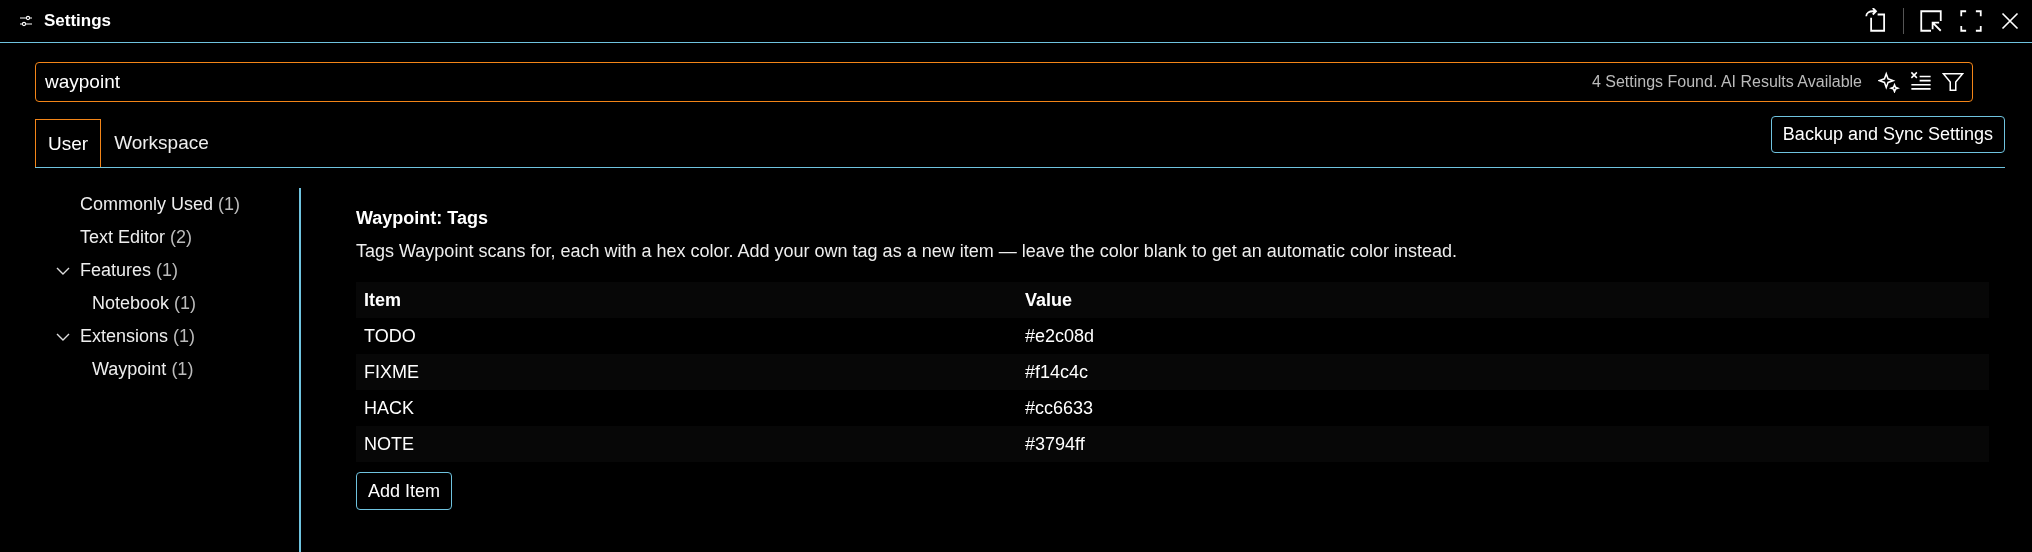  I want to click on tree-item: Notebook, so click(131, 303).